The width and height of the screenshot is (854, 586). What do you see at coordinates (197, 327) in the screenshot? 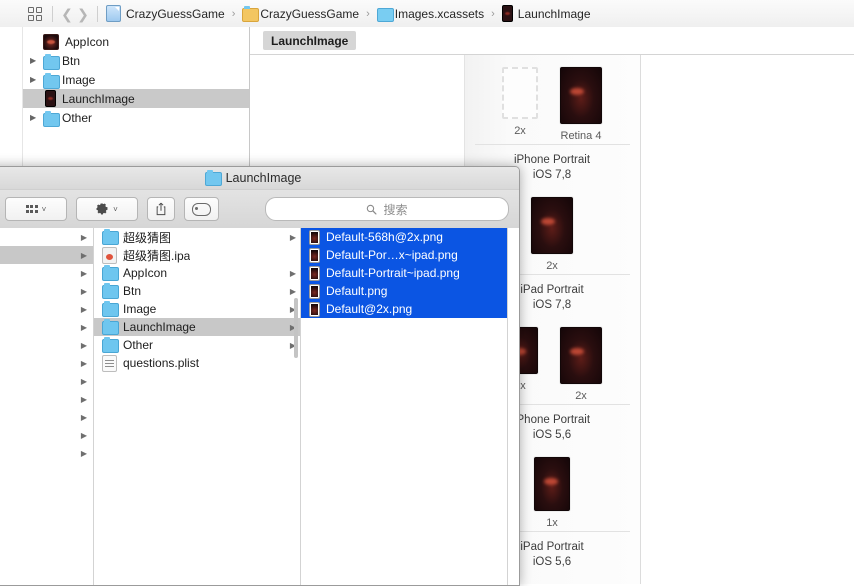
I see `list-item: LaunchImage▶` at bounding box center [197, 327].